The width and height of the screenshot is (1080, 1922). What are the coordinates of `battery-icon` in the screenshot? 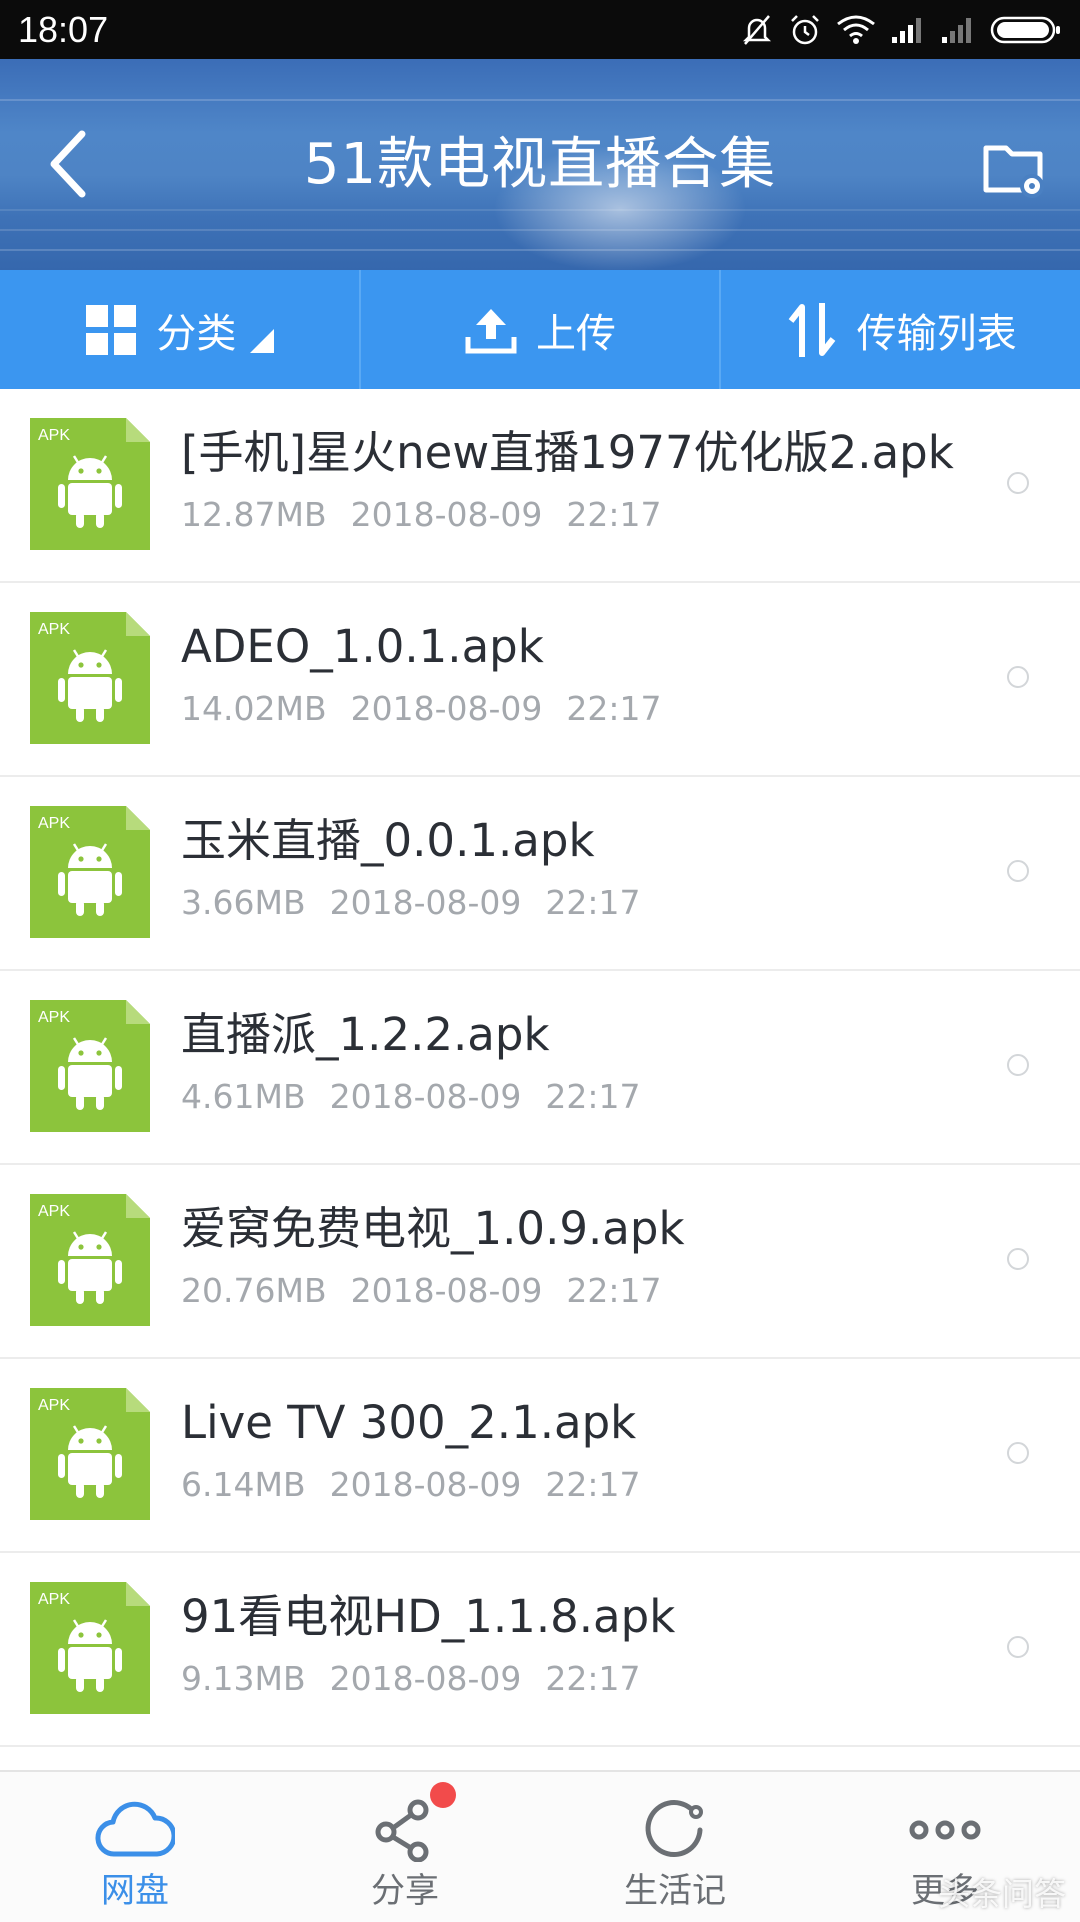 It's located at (1025, 30).